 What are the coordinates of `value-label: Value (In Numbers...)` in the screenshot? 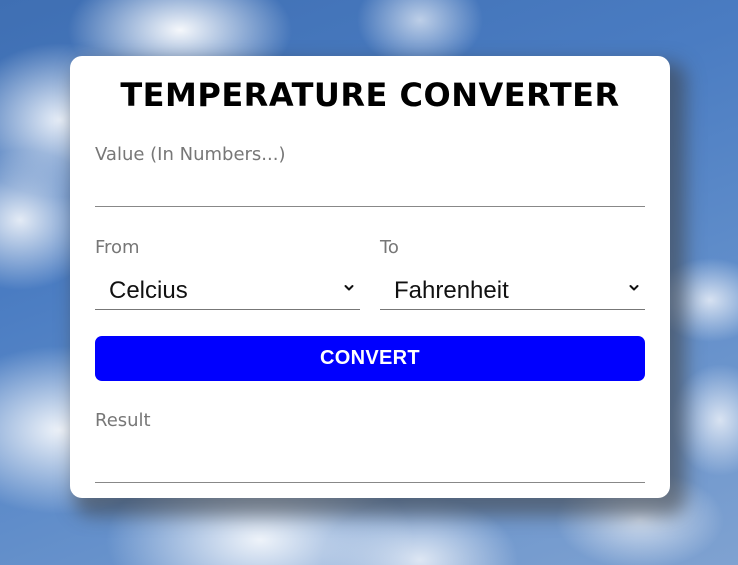 It's located at (190, 154).